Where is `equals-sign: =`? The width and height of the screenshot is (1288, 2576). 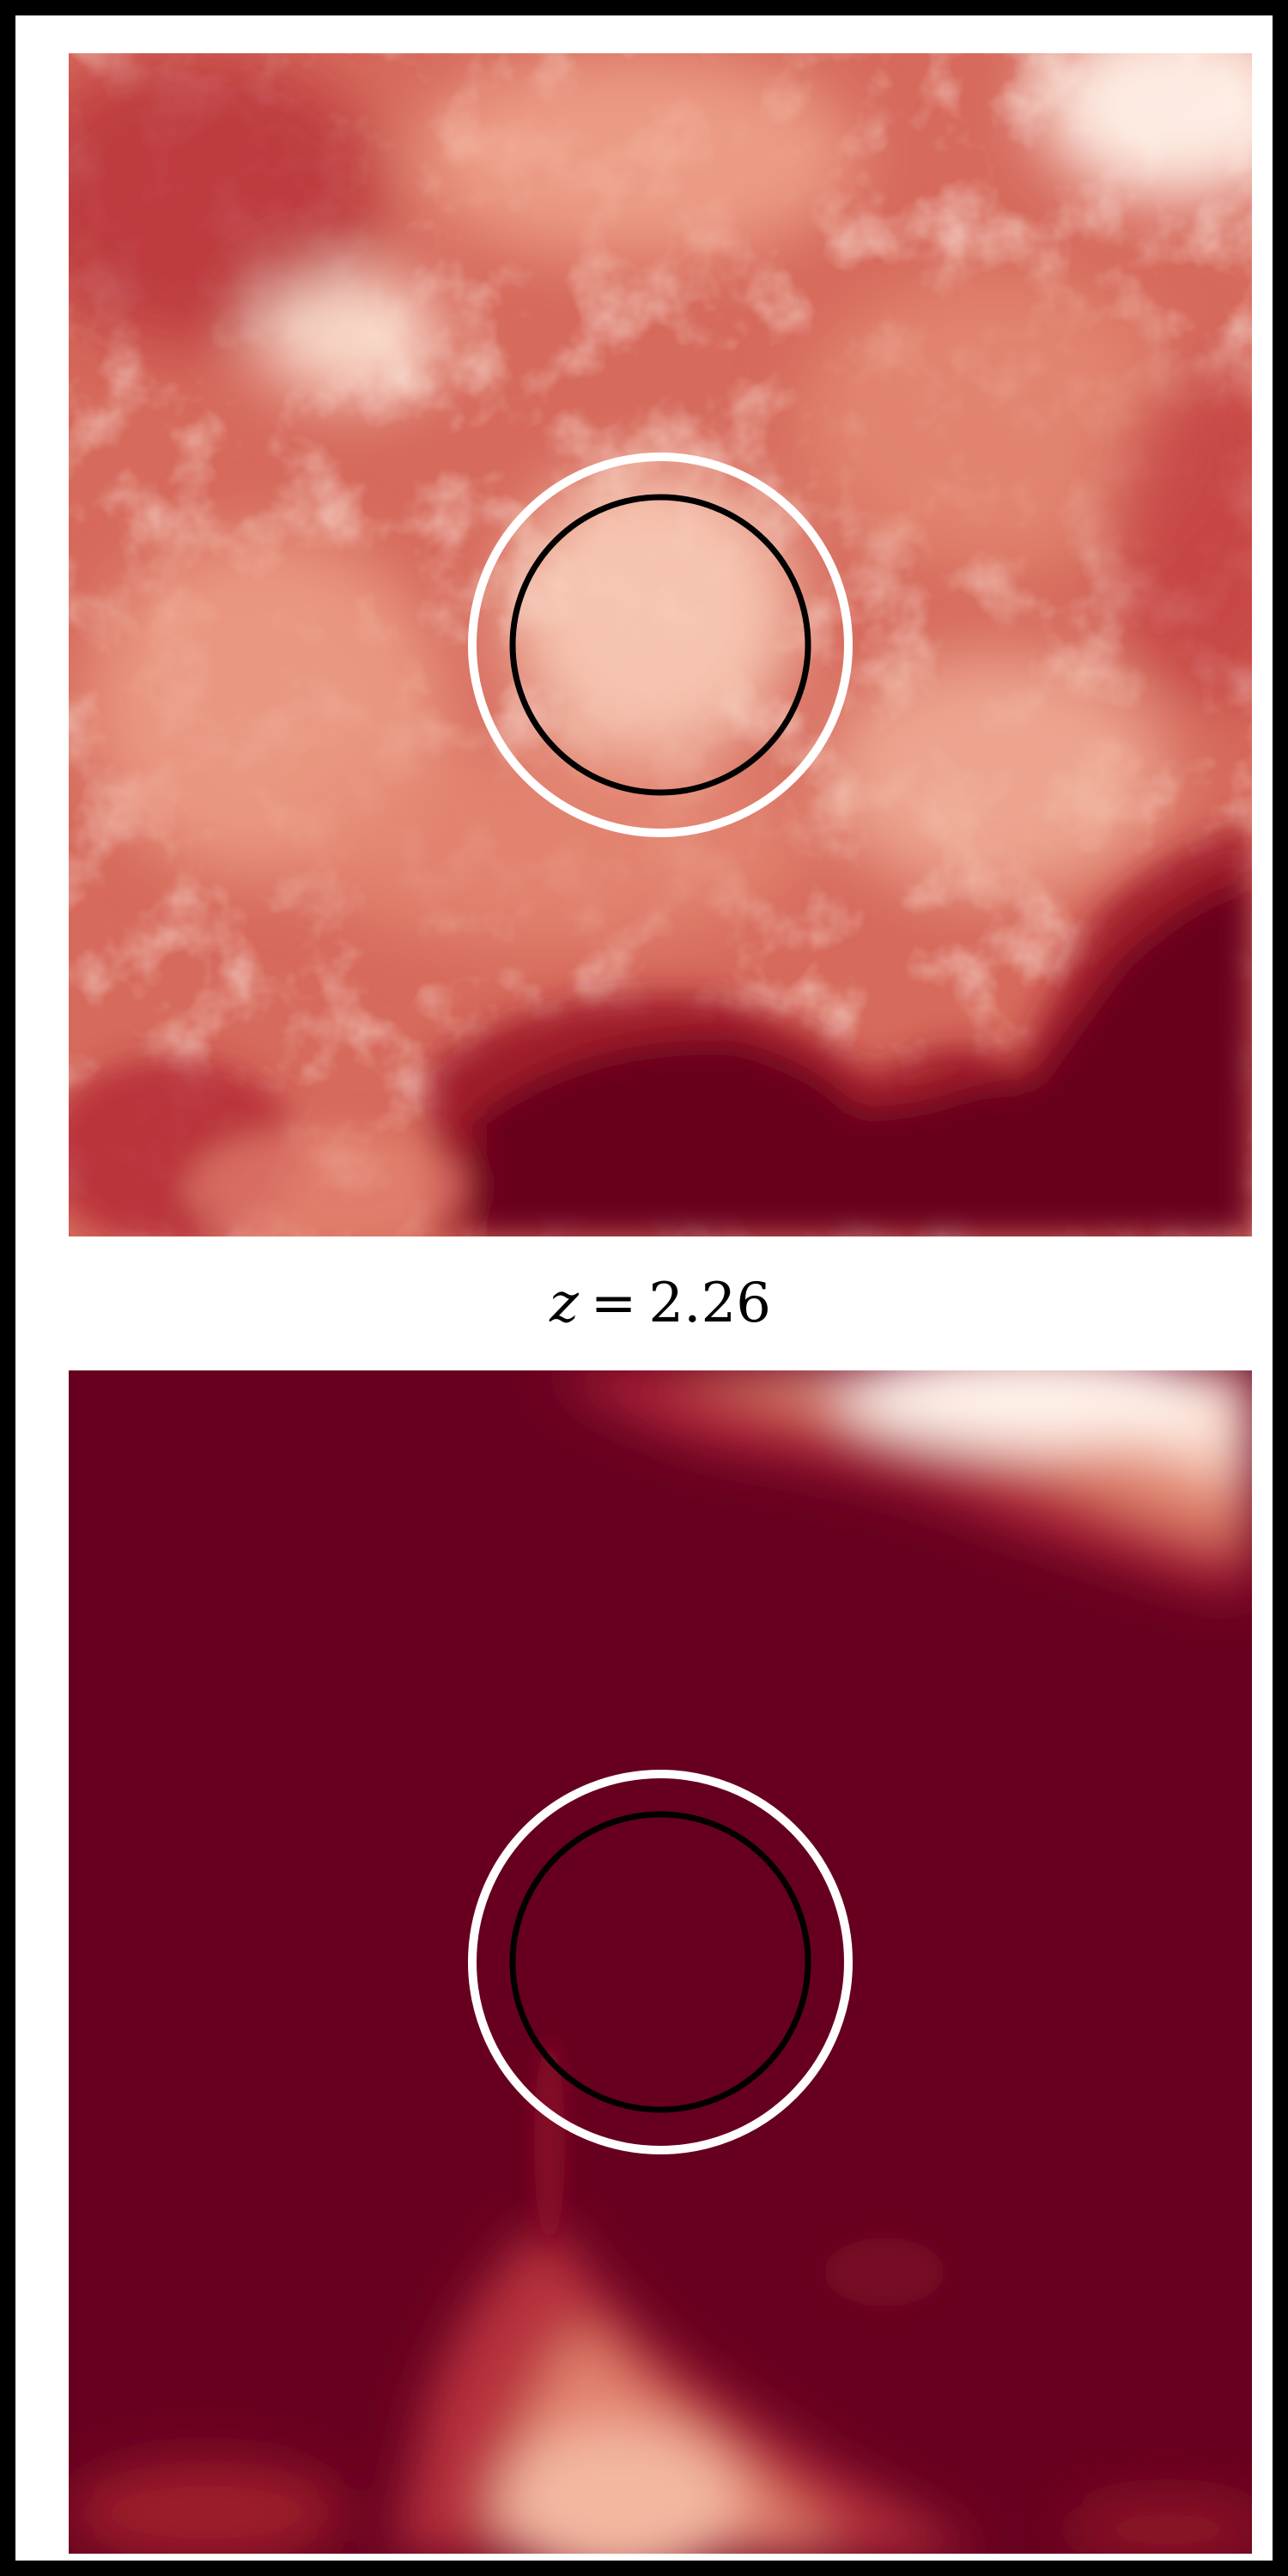
equals-sign: = is located at coordinates (614, 1303).